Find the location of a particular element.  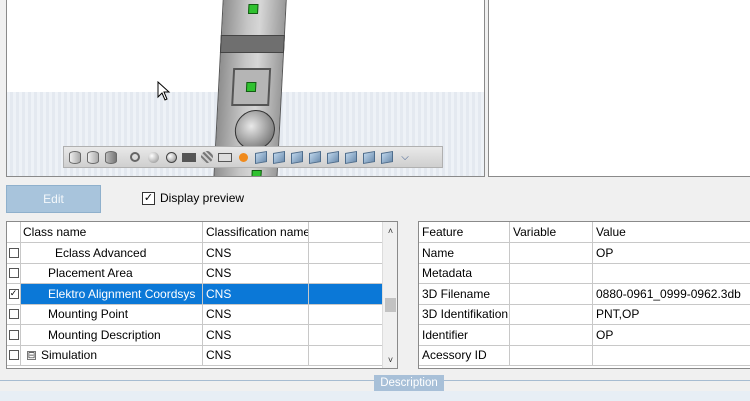

class-name-cell: Placement Area is located at coordinates (112, 273).